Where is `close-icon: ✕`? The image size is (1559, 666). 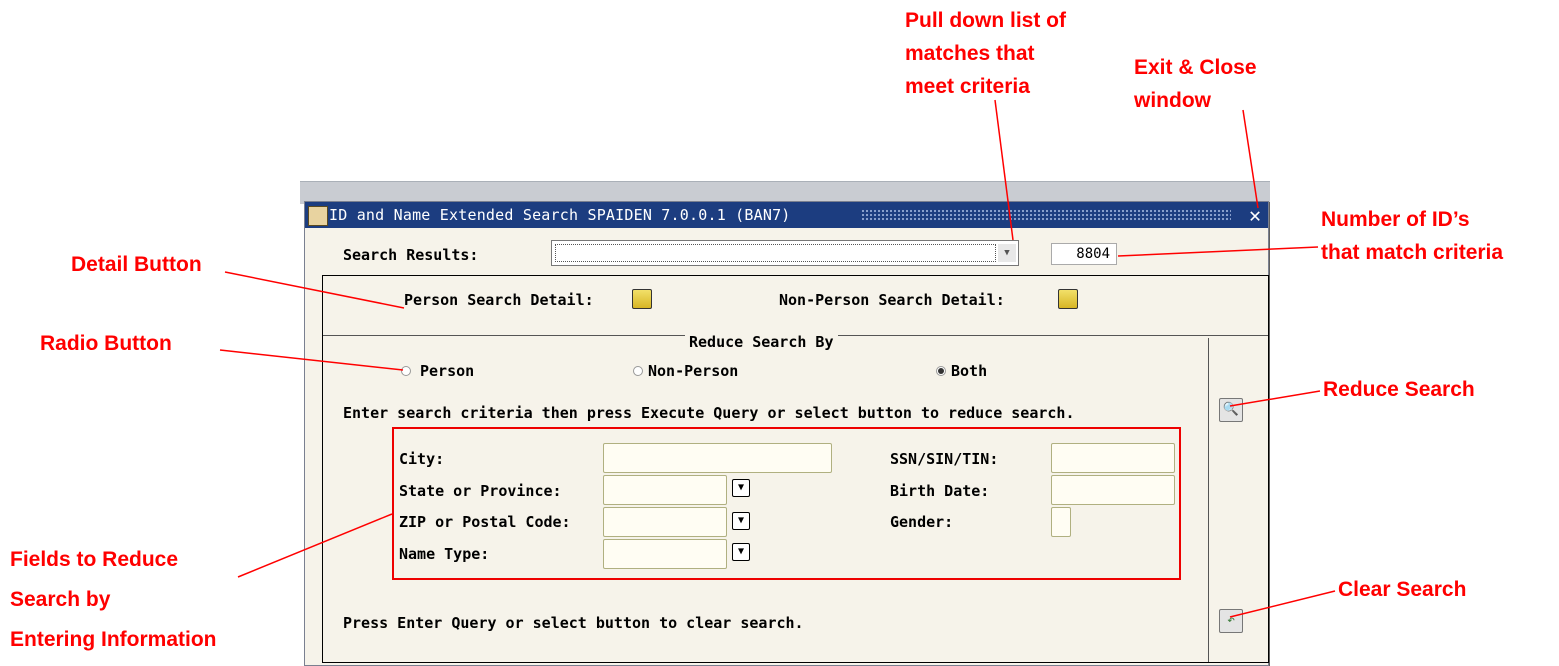 close-icon: ✕ is located at coordinates (1255, 215).